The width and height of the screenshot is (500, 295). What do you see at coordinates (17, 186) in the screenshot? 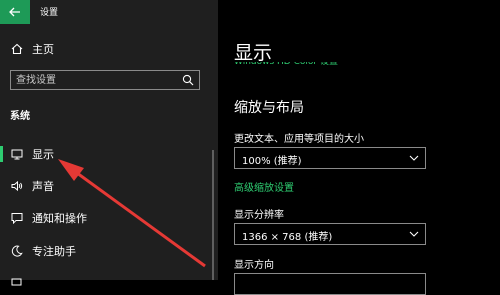
I see `speaker-icon` at bounding box center [17, 186].